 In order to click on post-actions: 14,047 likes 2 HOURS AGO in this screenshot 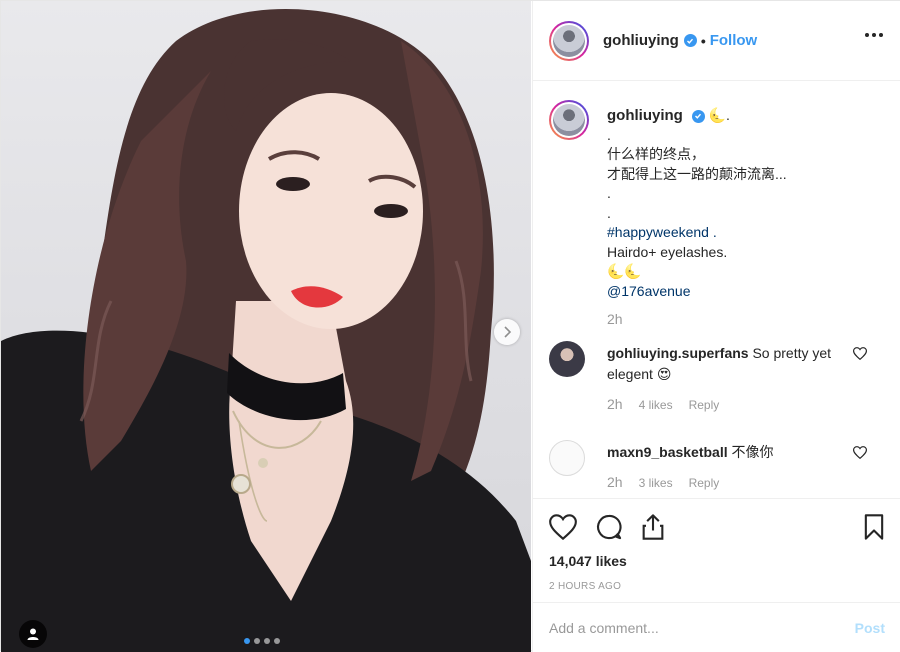, I will do `click(716, 550)`.